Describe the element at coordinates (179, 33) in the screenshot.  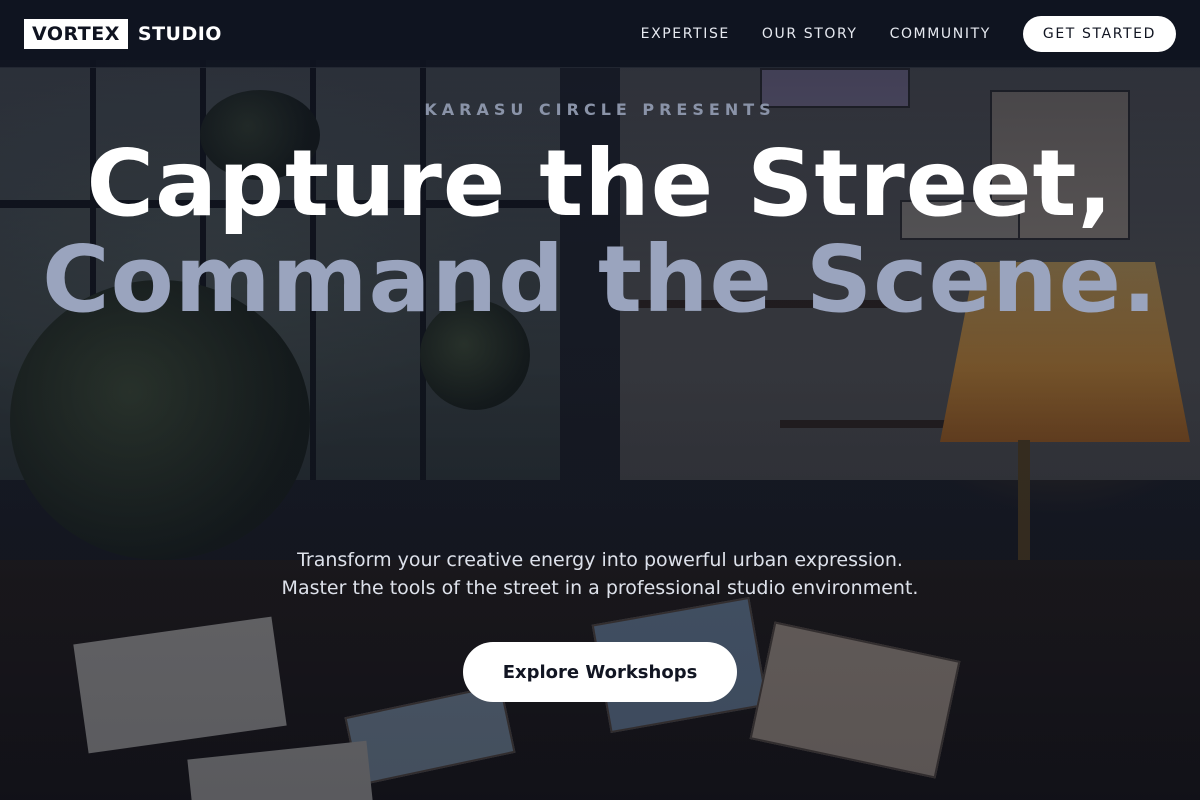
I see `logo-text: STUDIO` at that location.